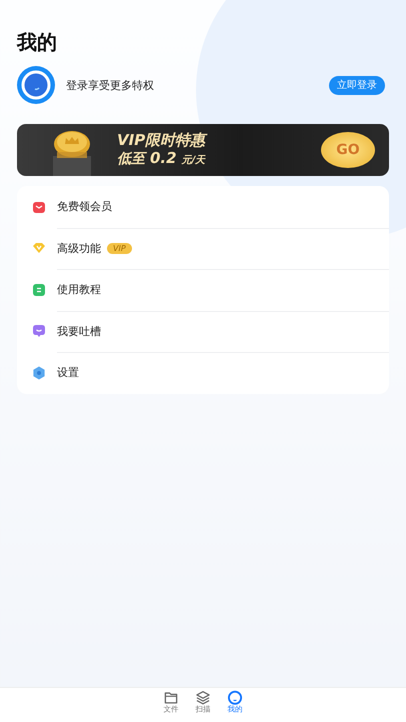 The width and height of the screenshot is (406, 722). Describe the element at coordinates (39, 289) in the screenshot. I see `document-icon` at that location.